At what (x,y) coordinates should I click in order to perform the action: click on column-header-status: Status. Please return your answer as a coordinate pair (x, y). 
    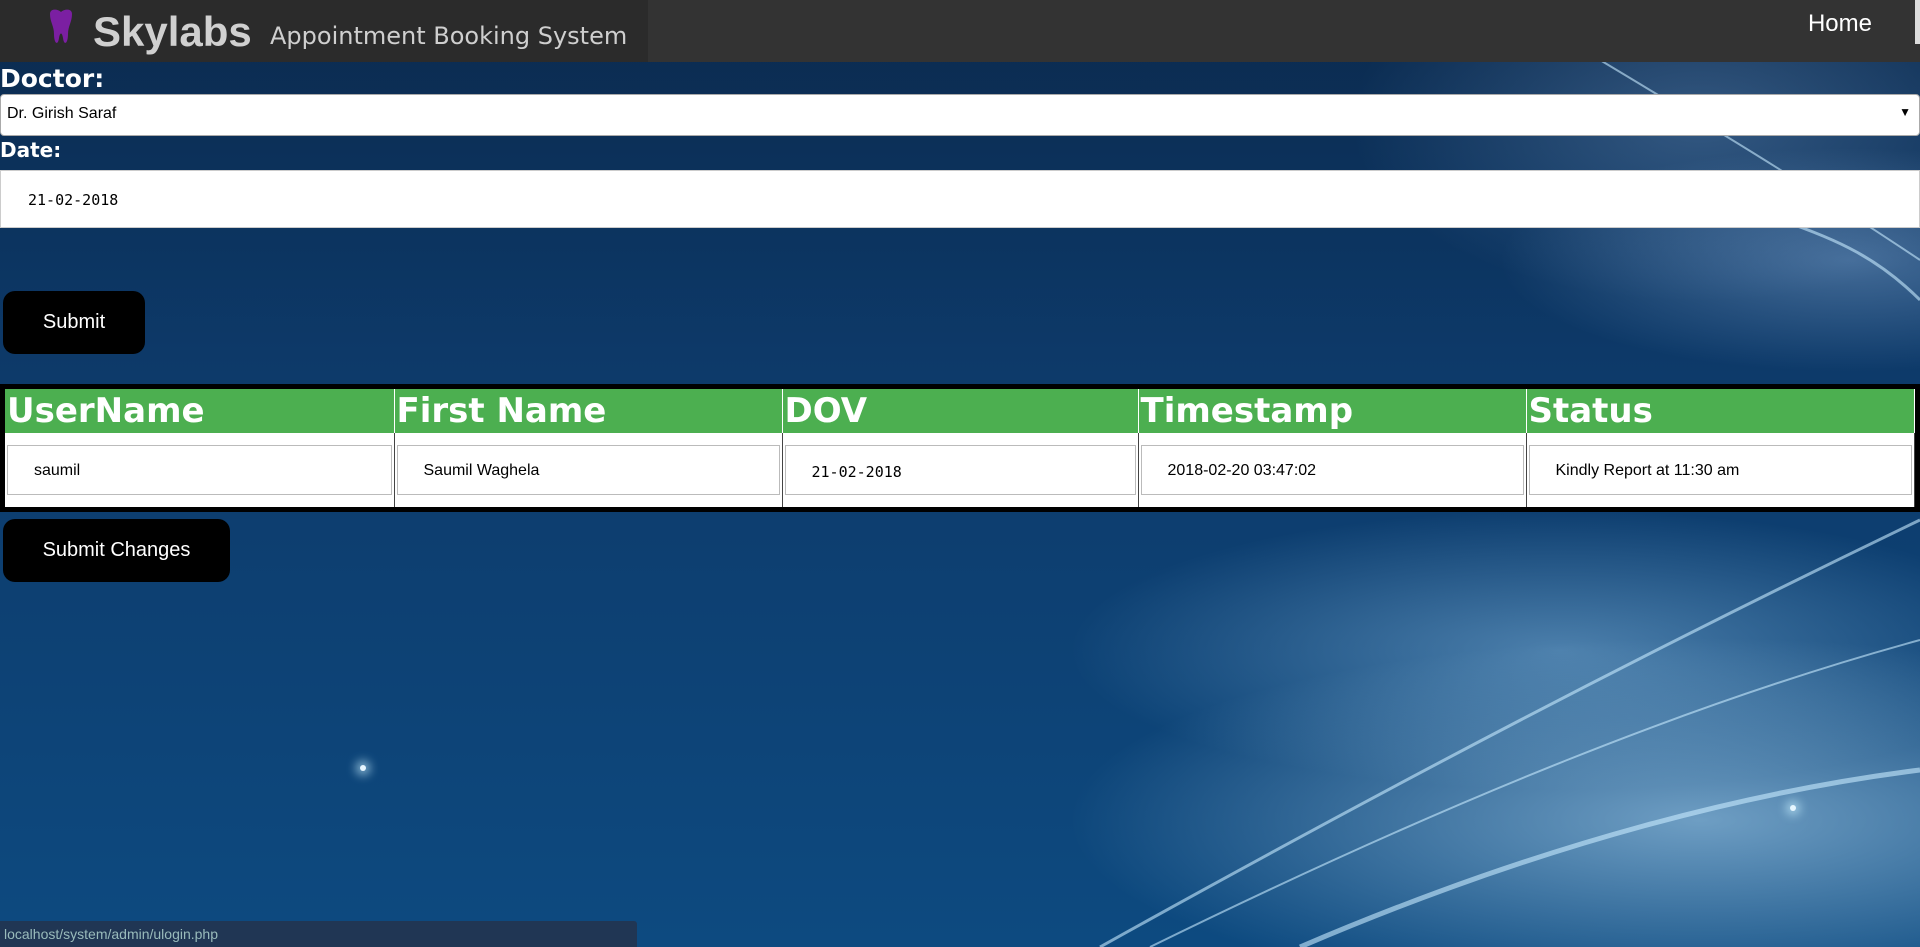
    Looking at the image, I should click on (1720, 411).